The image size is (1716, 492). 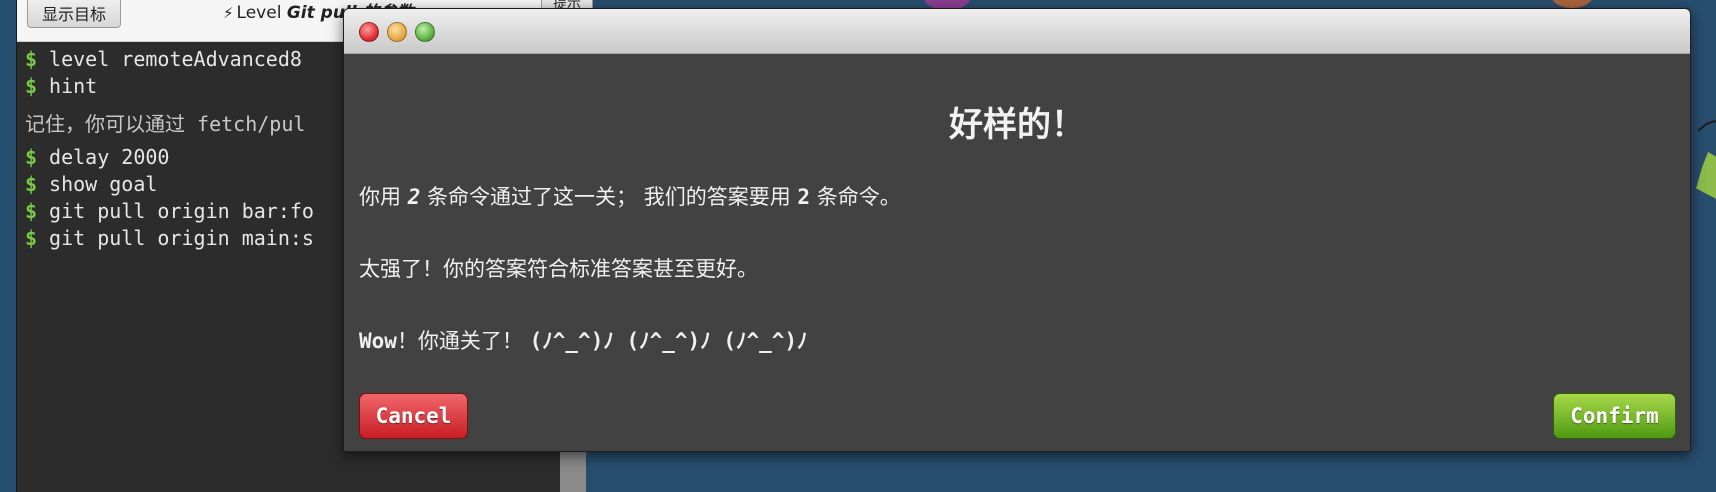 I want to click on terminal-line: $ show goal, so click(x=169, y=184).